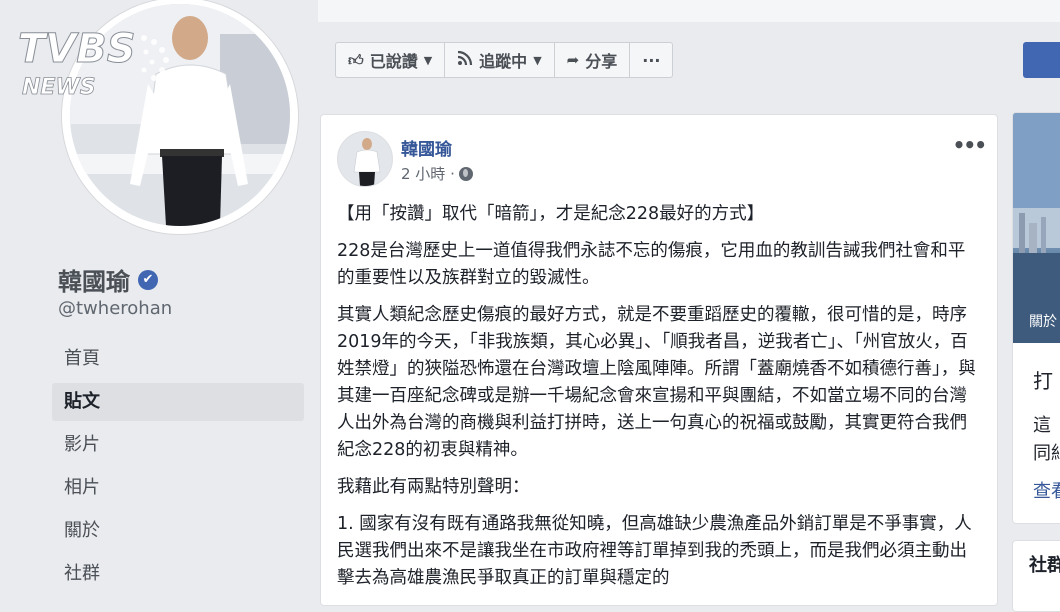 Image resolution: width=1060 pixels, height=612 pixels. I want to click on post-timestamp: 2 小時 ·, so click(428, 173).